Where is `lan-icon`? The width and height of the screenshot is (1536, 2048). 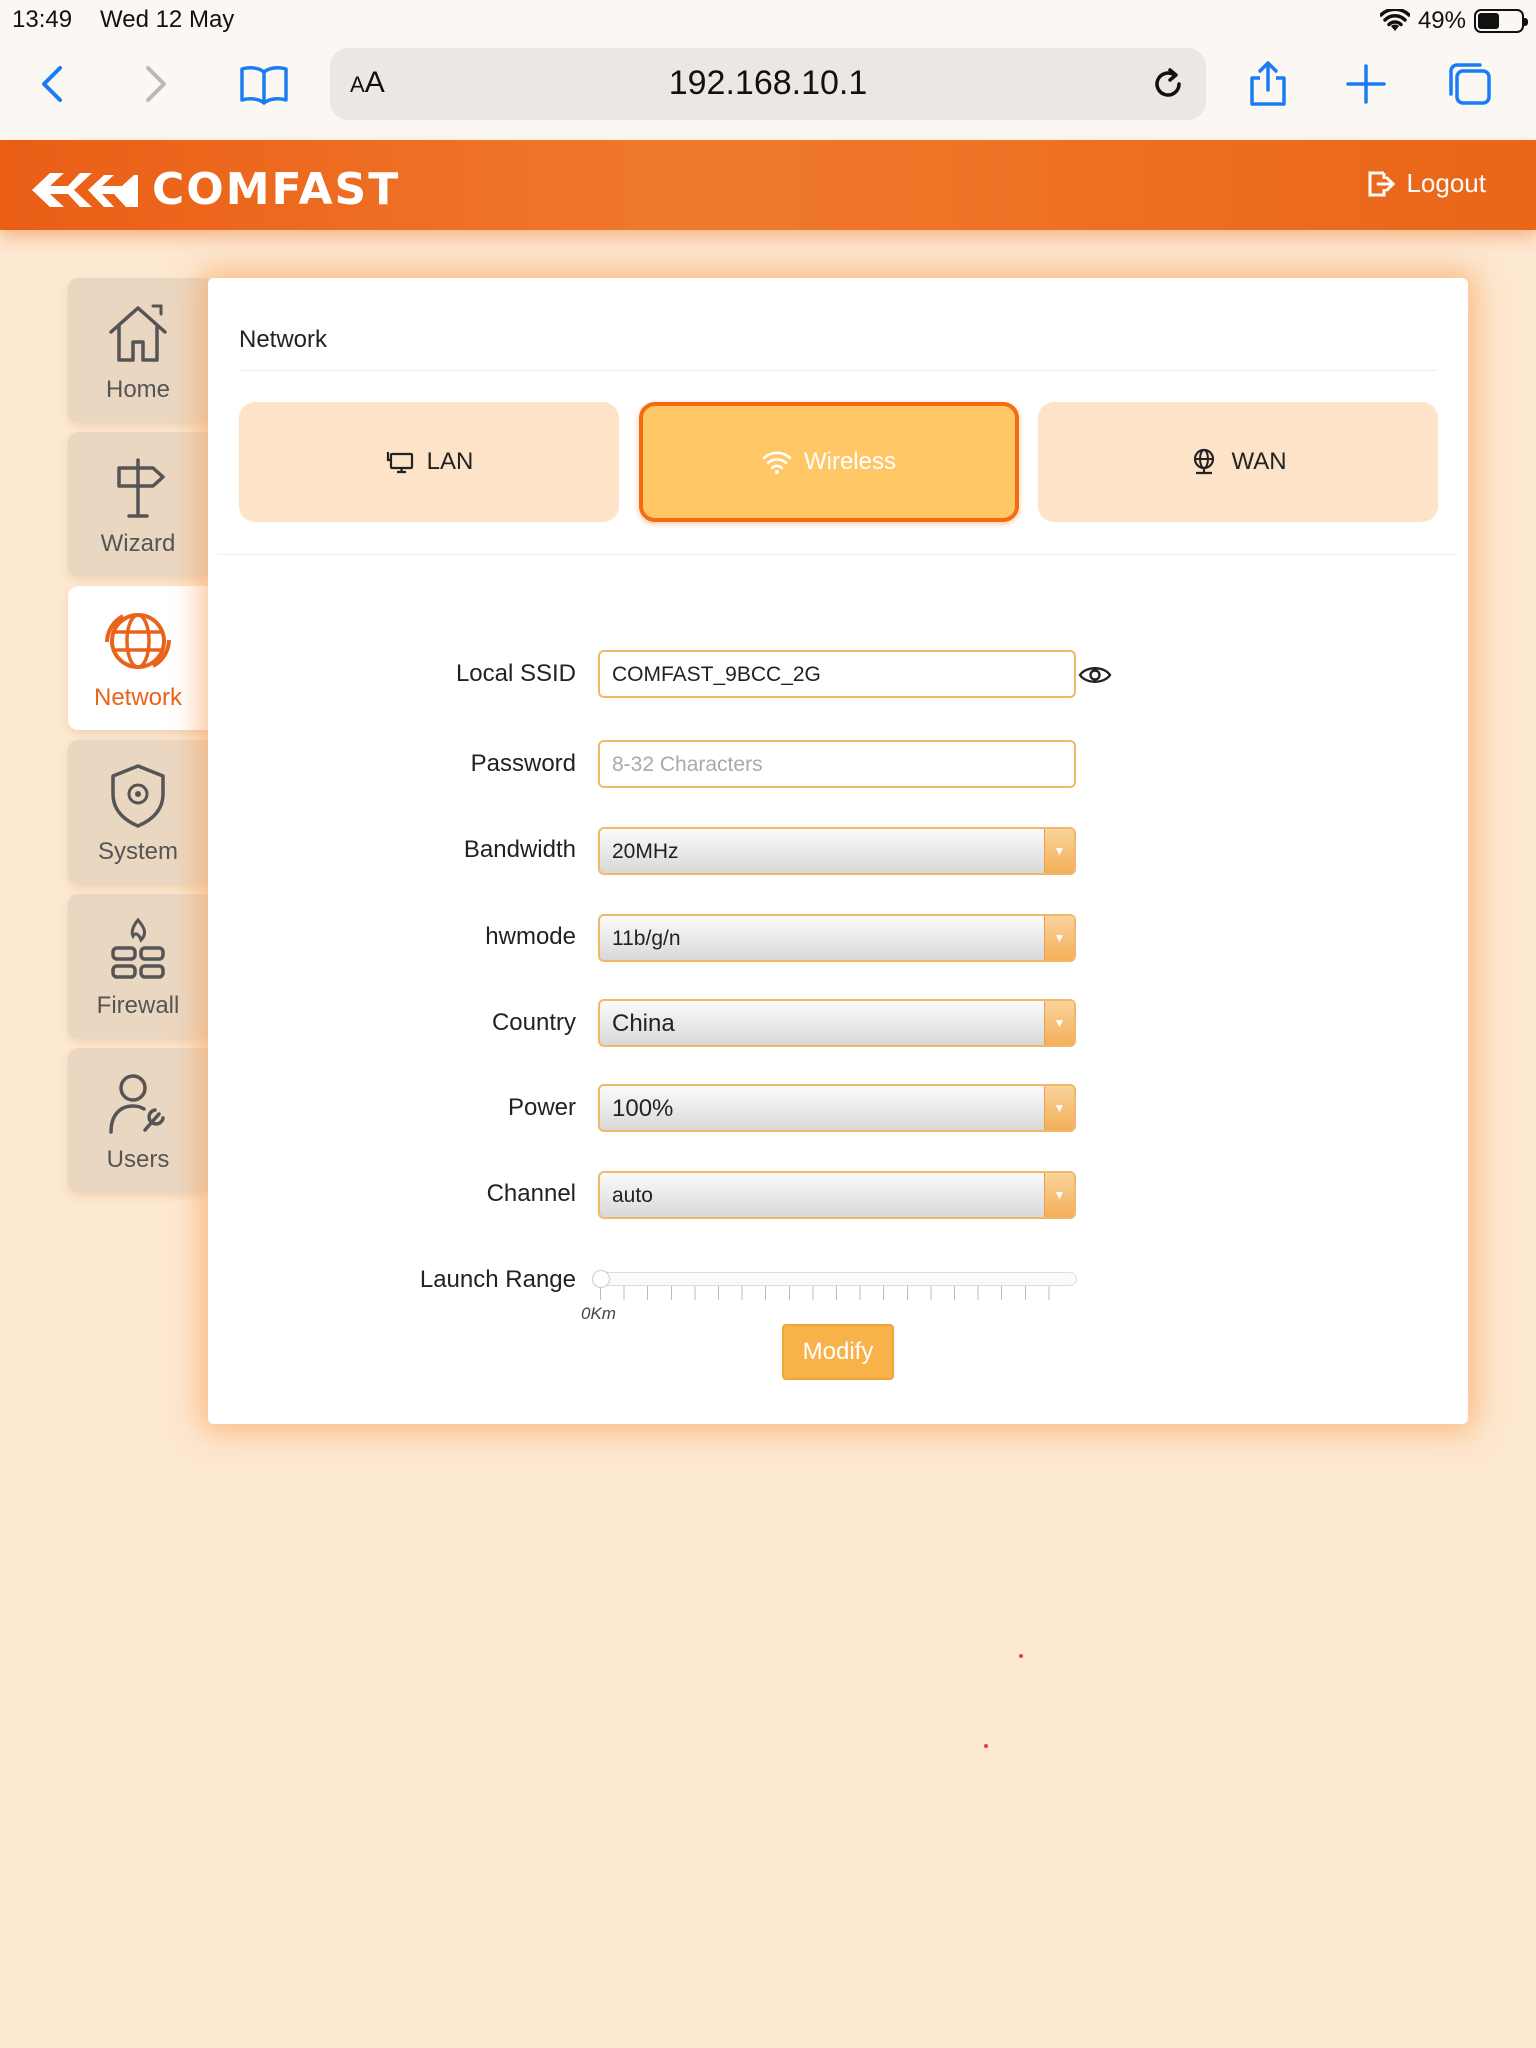
lan-icon is located at coordinates (399, 463).